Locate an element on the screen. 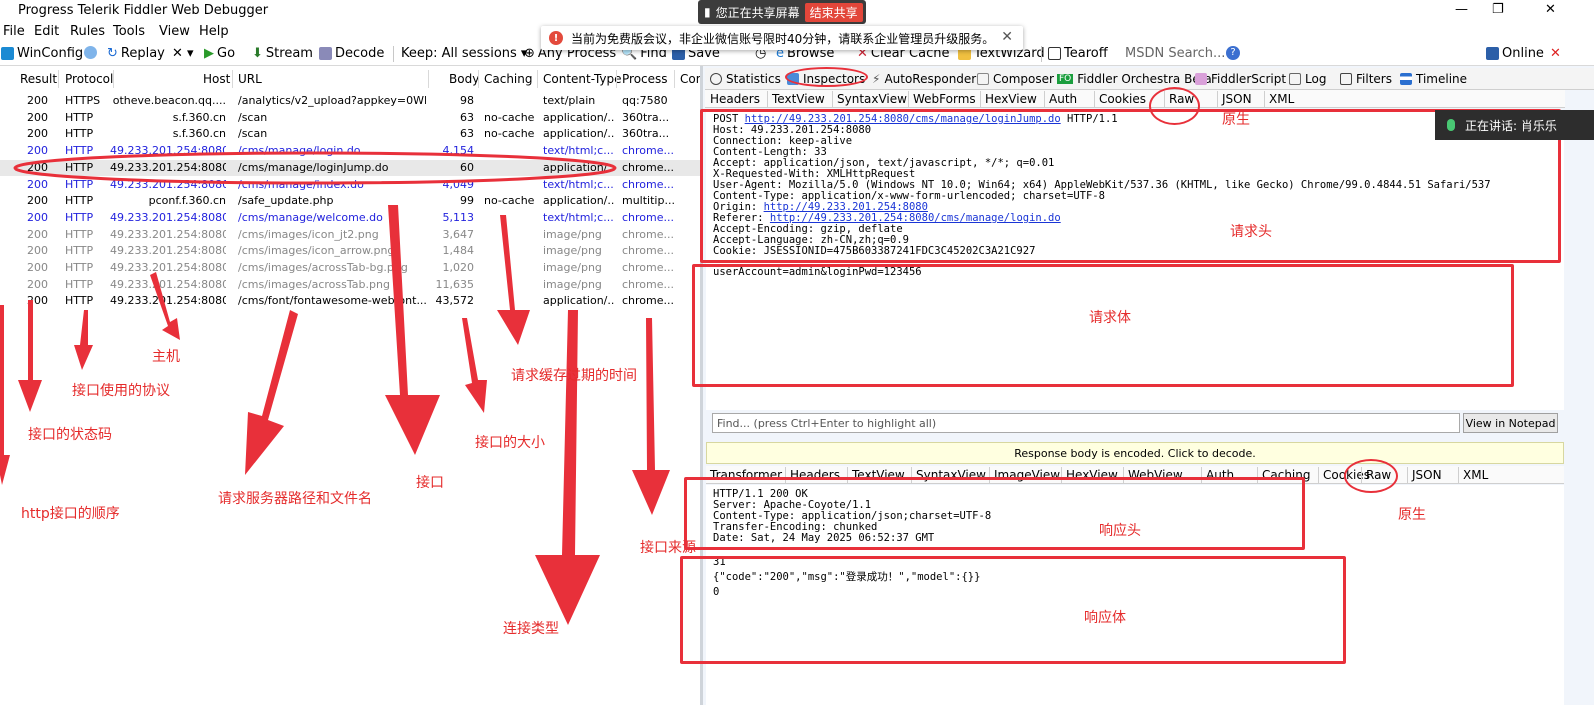 The height and width of the screenshot is (705, 1594). arrow-size is located at coordinates (474, 365).